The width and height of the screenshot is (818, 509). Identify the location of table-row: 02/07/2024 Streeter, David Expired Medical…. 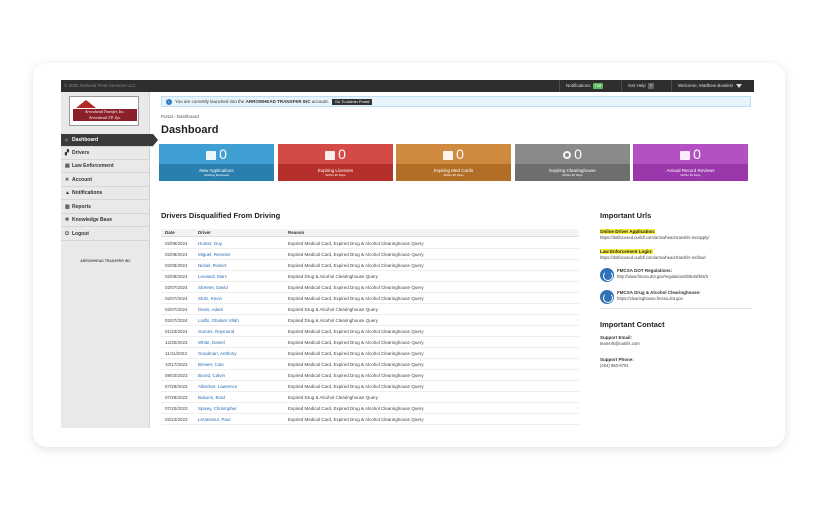
(370, 287).